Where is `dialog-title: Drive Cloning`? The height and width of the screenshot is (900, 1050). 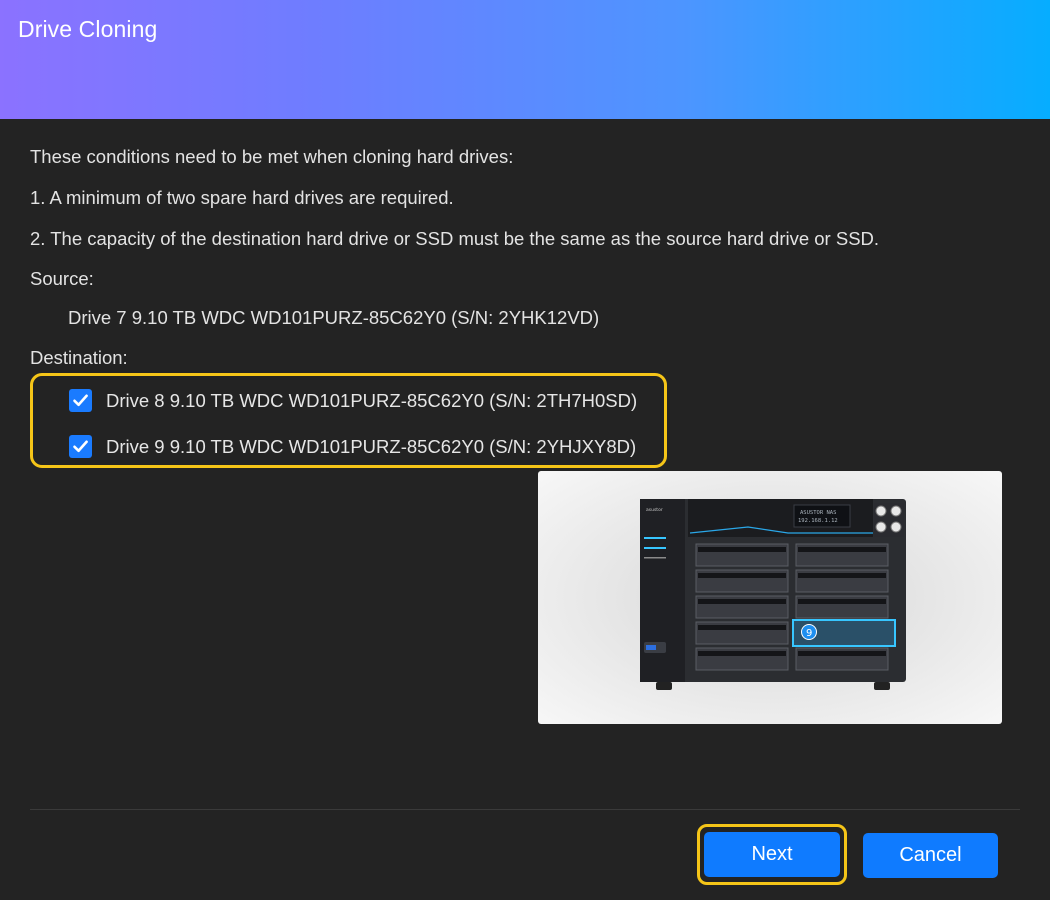
dialog-title: Drive Cloning is located at coordinates (88, 29).